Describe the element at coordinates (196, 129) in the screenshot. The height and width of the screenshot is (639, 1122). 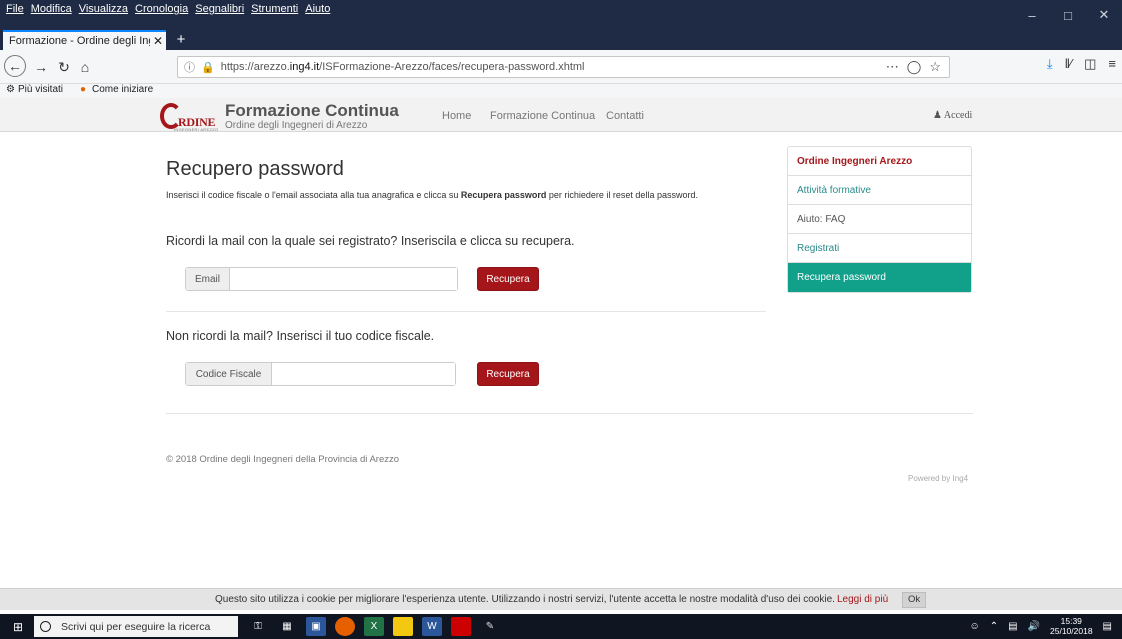
I see `logo-caption: INGEGNERI AREZZO` at that location.